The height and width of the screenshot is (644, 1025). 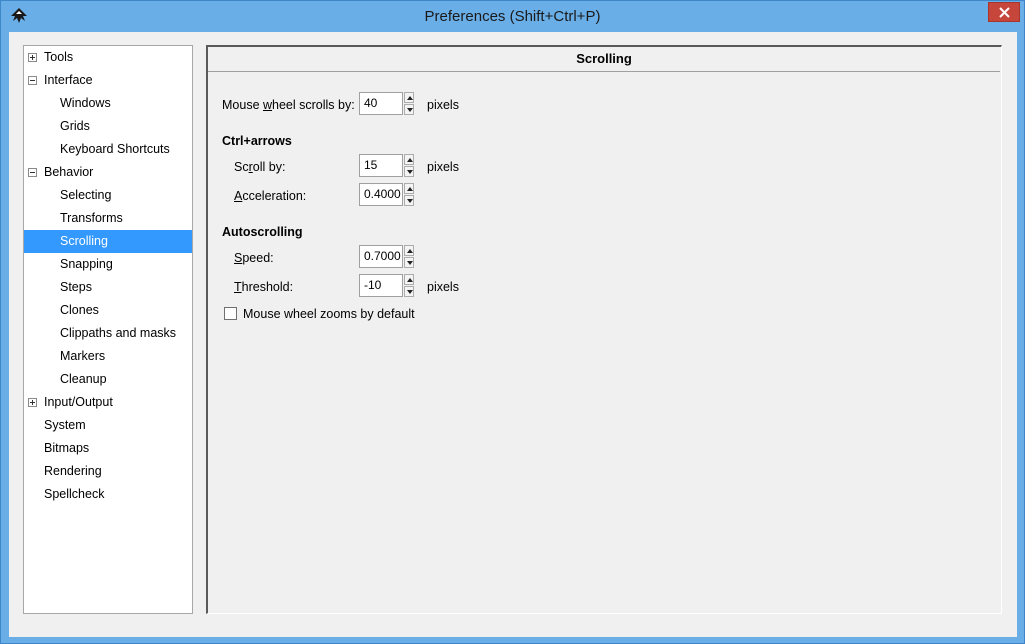 What do you see at coordinates (108, 287) in the screenshot?
I see `tree-item-steps: Steps` at bounding box center [108, 287].